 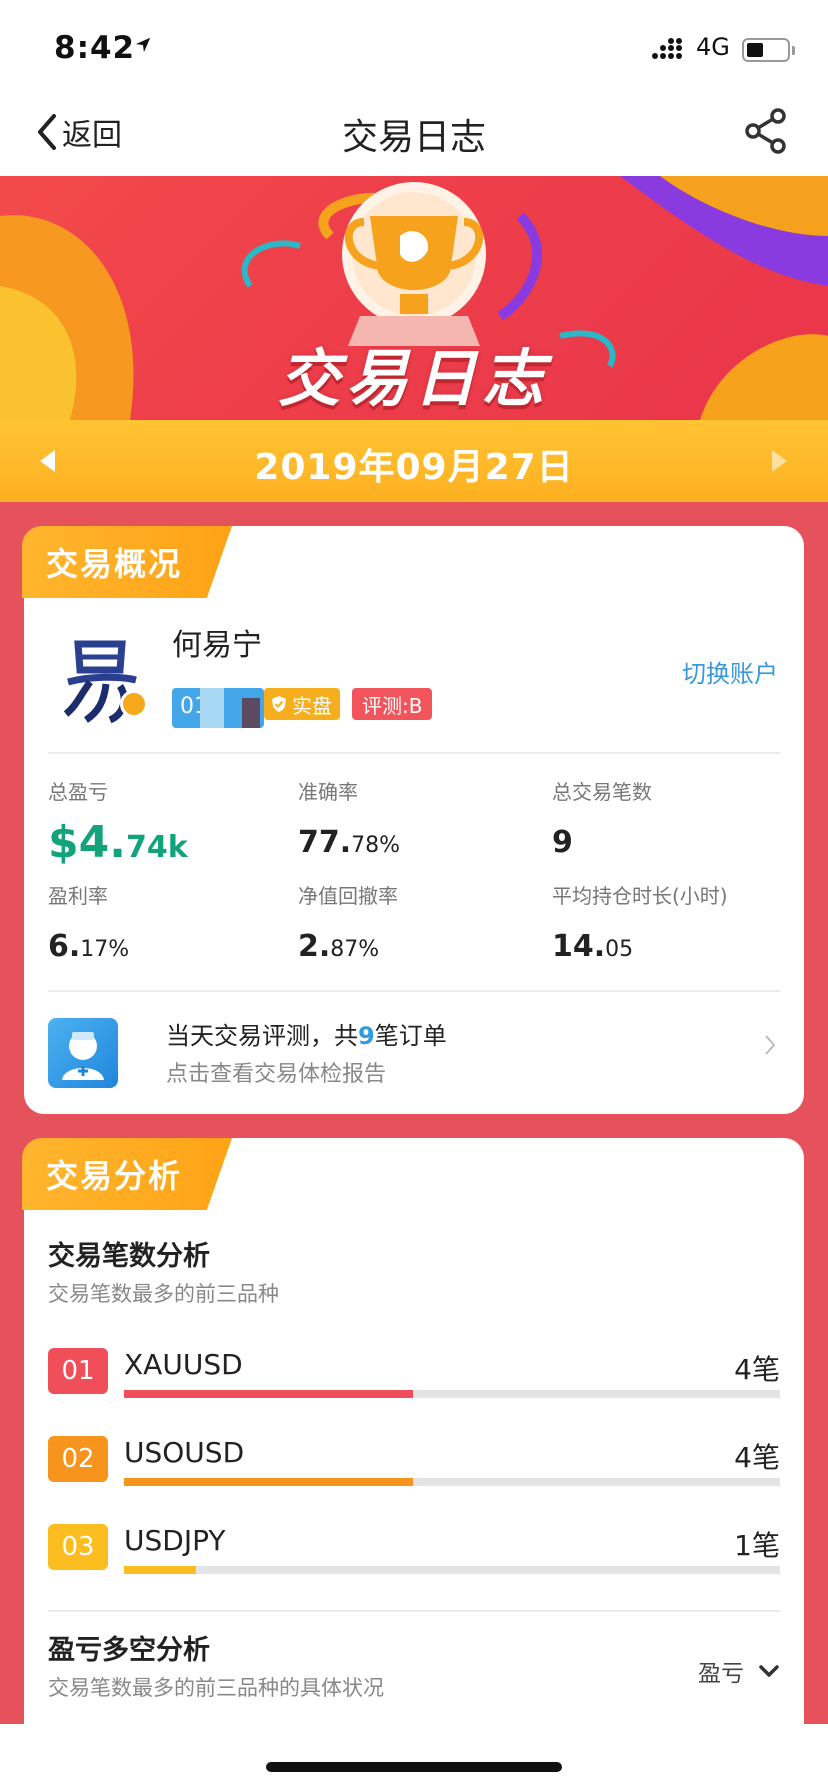 What do you see at coordinates (414, 1466) in the screenshot?
I see `rank-row: 02 USOUSD 4笔` at bounding box center [414, 1466].